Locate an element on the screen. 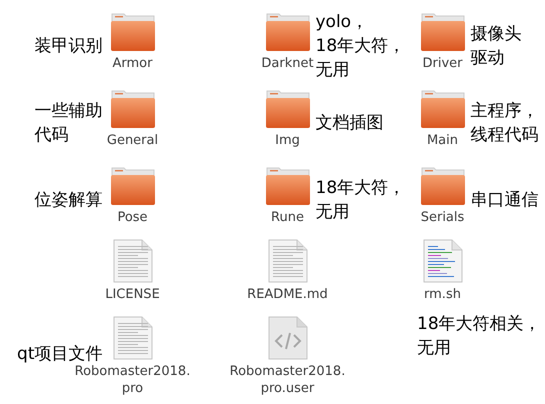 This screenshot has height=404, width=545. file-name: Serials is located at coordinates (442, 217).